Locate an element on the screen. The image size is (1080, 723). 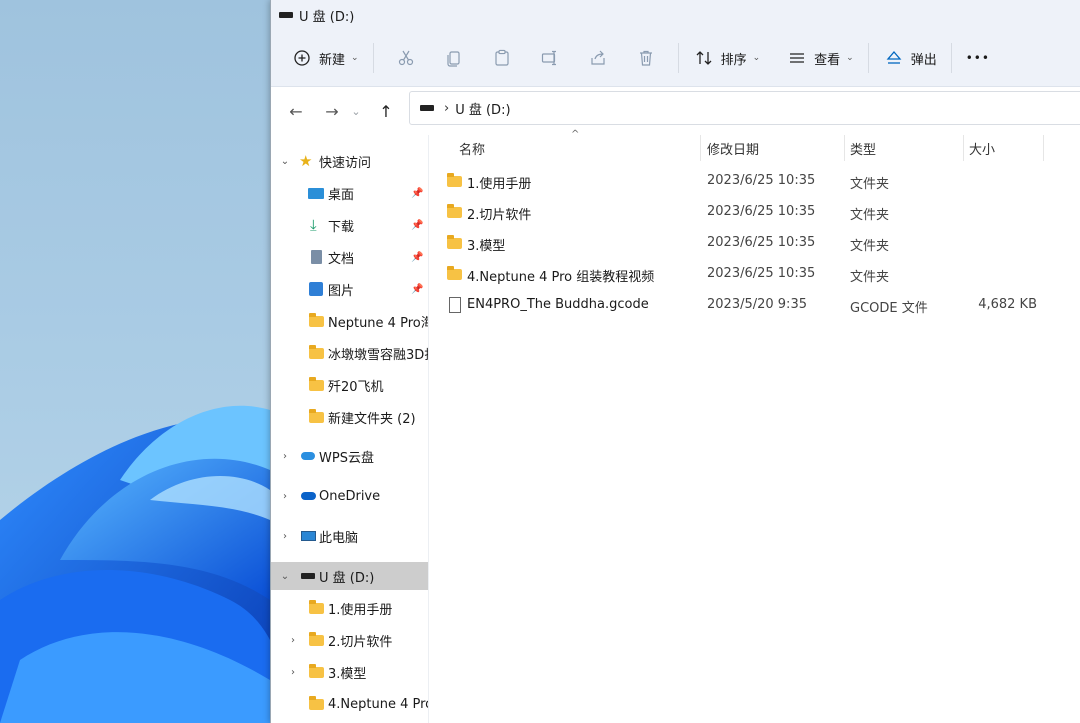
eject-button: 弹出 is located at coordinates (910, 58).